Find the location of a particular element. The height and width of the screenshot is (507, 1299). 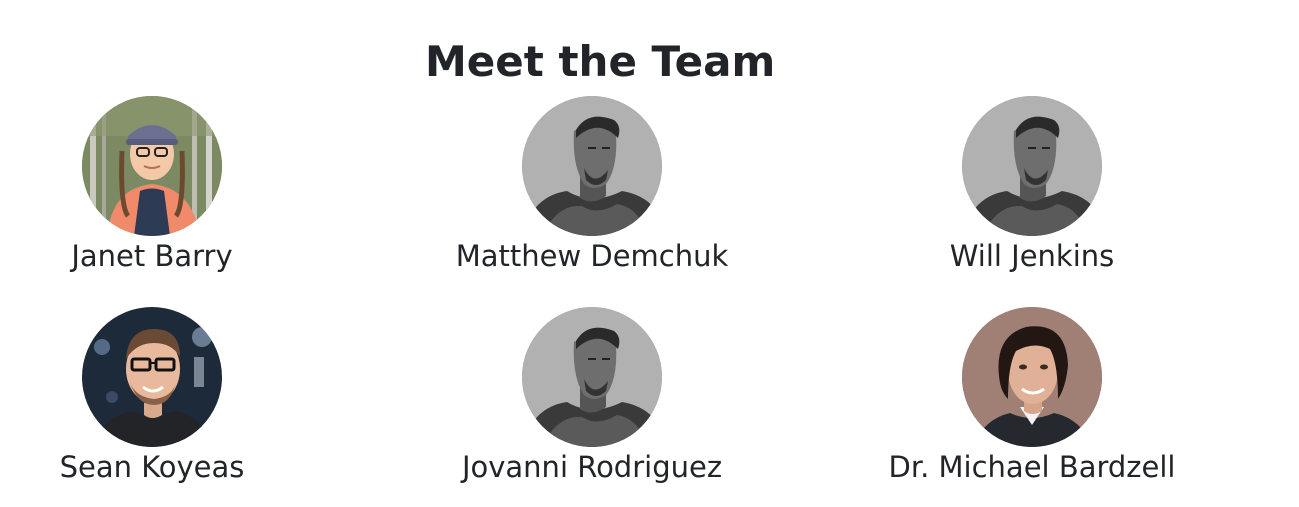

member-name: Jovanni Rodriguez is located at coordinates (592, 467).